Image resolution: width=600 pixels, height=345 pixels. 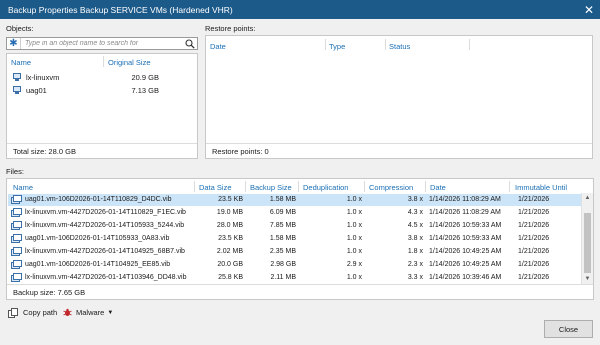 What do you see at coordinates (218, 46) in the screenshot?
I see `restore-col-date: Date` at bounding box center [218, 46].